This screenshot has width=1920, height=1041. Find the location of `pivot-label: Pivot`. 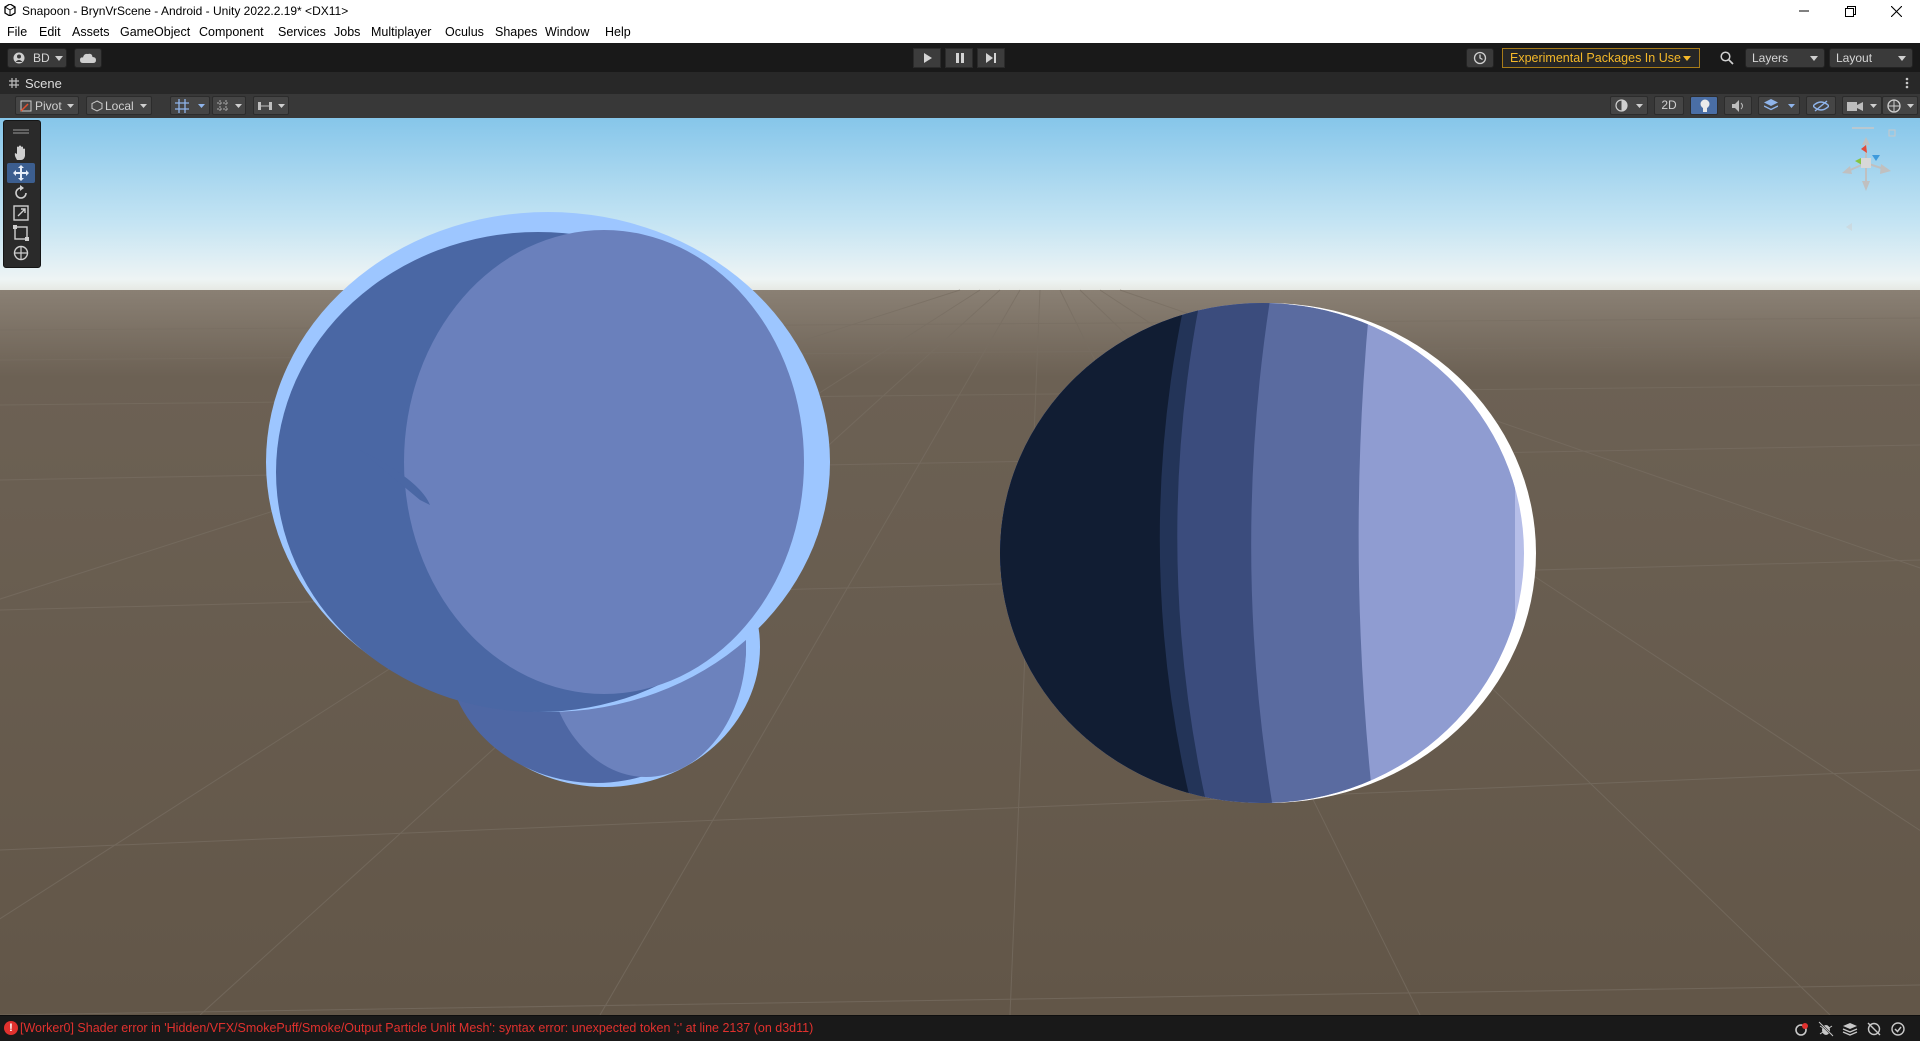

pivot-label: Pivot is located at coordinates (48, 106).